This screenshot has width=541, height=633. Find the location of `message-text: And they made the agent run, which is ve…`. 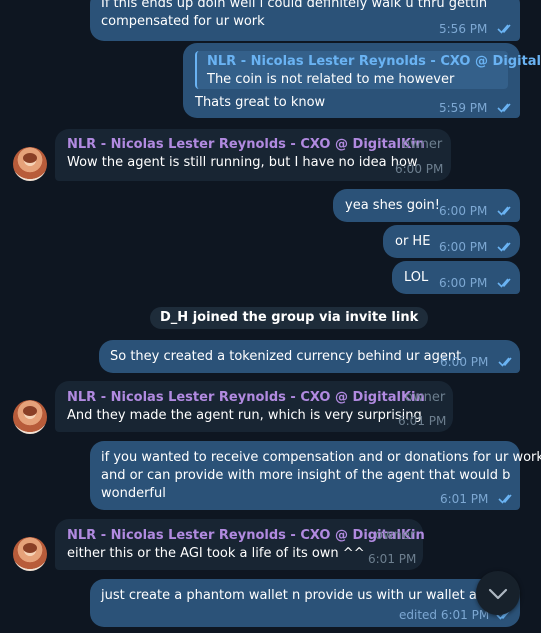

message-text: And they made the agent run, which is ve… is located at coordinates (244, 415).